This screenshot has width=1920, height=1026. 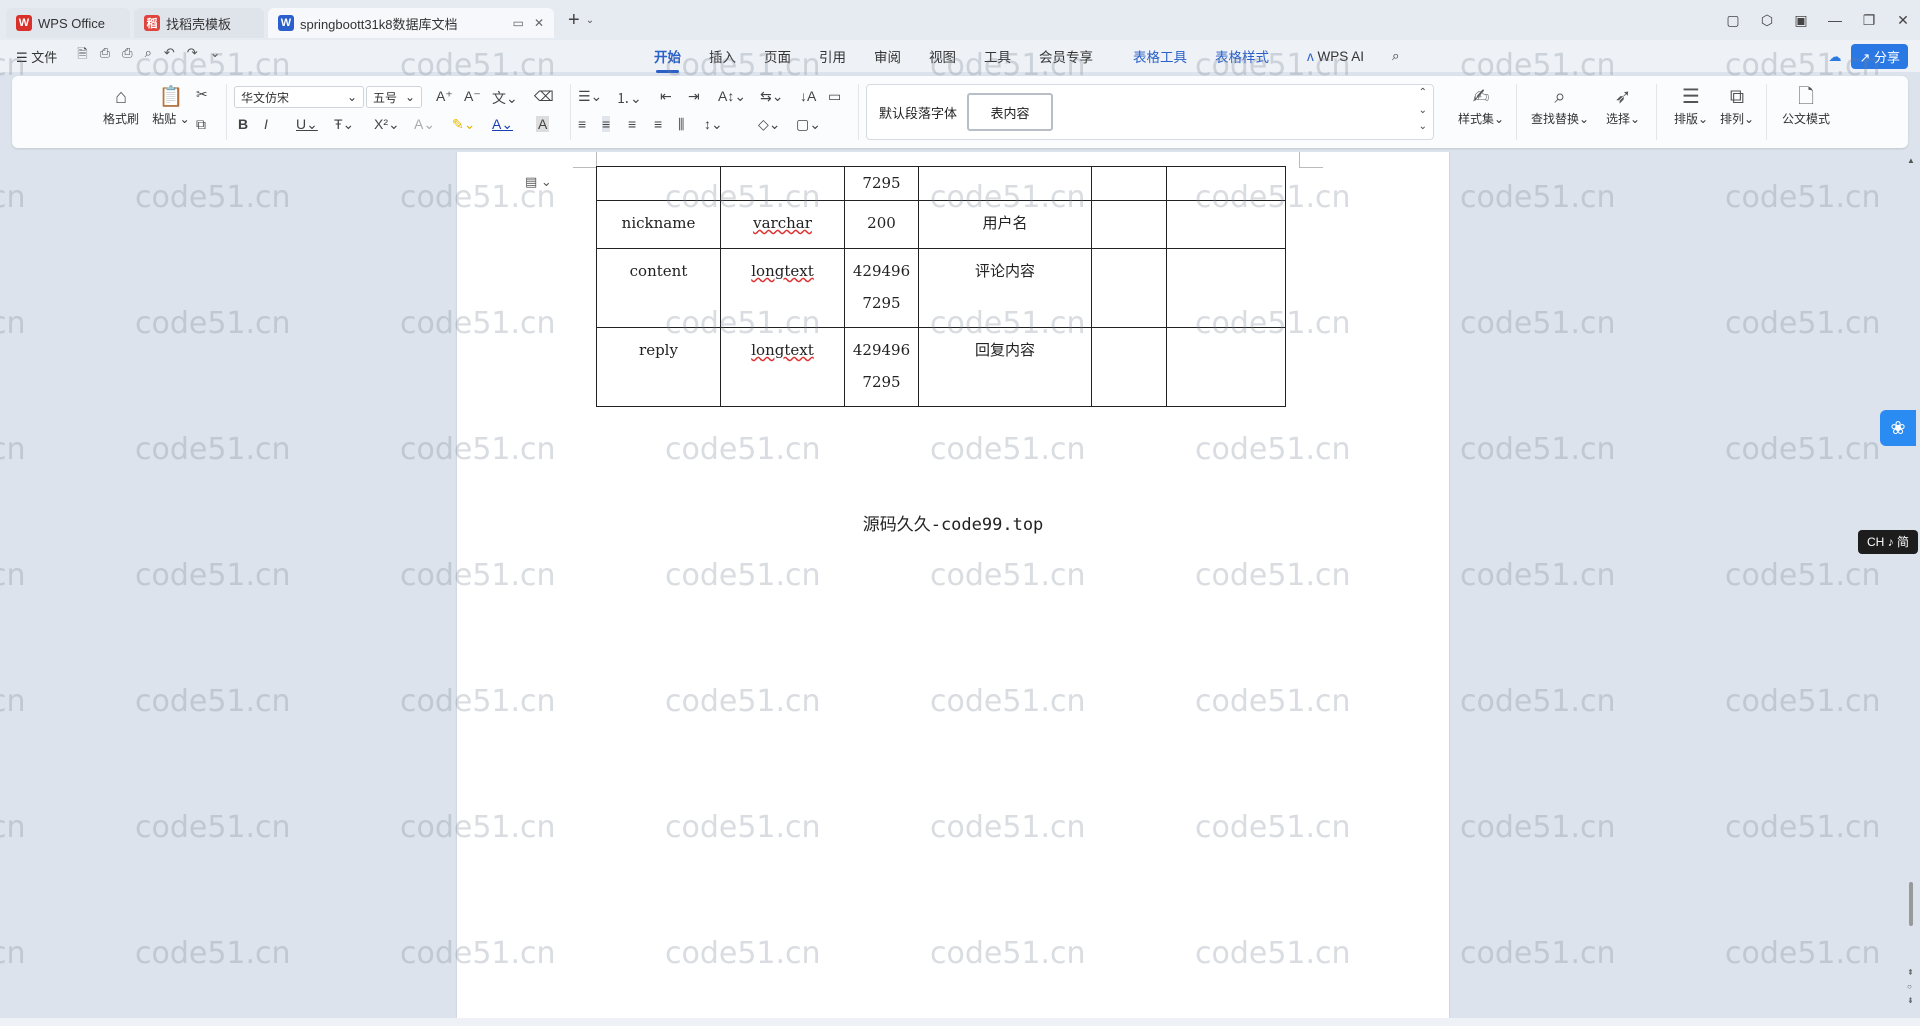 What do you see at coordinates (148, 56) in the screenshot?
I see `print-preview-icon: ⌕` at bounding box center [148, 56].